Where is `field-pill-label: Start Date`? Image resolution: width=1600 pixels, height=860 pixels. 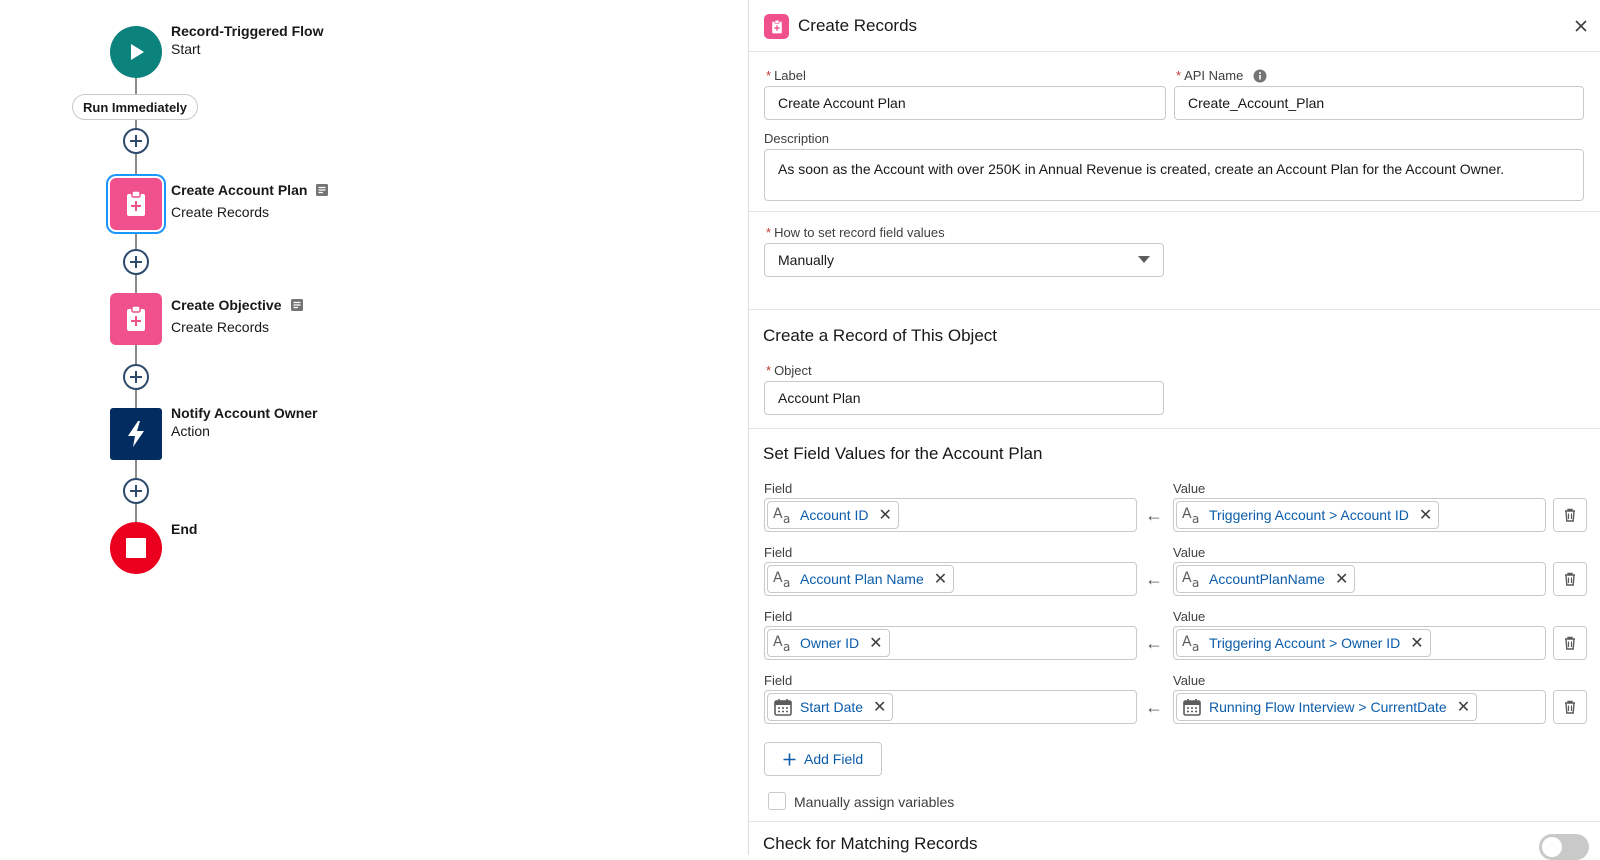 field-pill-label: Start Date is located at coordinates (832, 707).